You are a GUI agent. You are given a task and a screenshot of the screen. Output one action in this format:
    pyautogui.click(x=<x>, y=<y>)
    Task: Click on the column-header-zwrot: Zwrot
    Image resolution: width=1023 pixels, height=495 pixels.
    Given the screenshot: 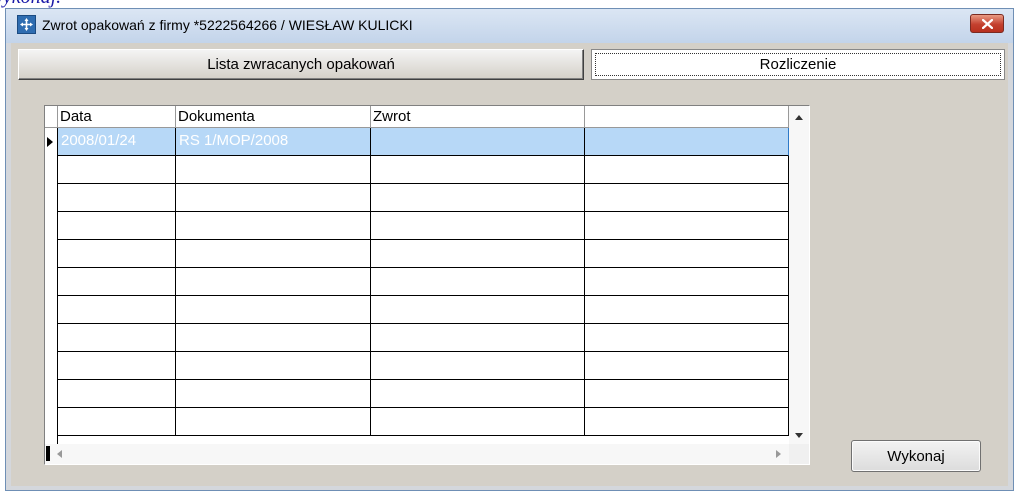 What is the action you would take?
    pyautogui.click(x=478, y=117)
    